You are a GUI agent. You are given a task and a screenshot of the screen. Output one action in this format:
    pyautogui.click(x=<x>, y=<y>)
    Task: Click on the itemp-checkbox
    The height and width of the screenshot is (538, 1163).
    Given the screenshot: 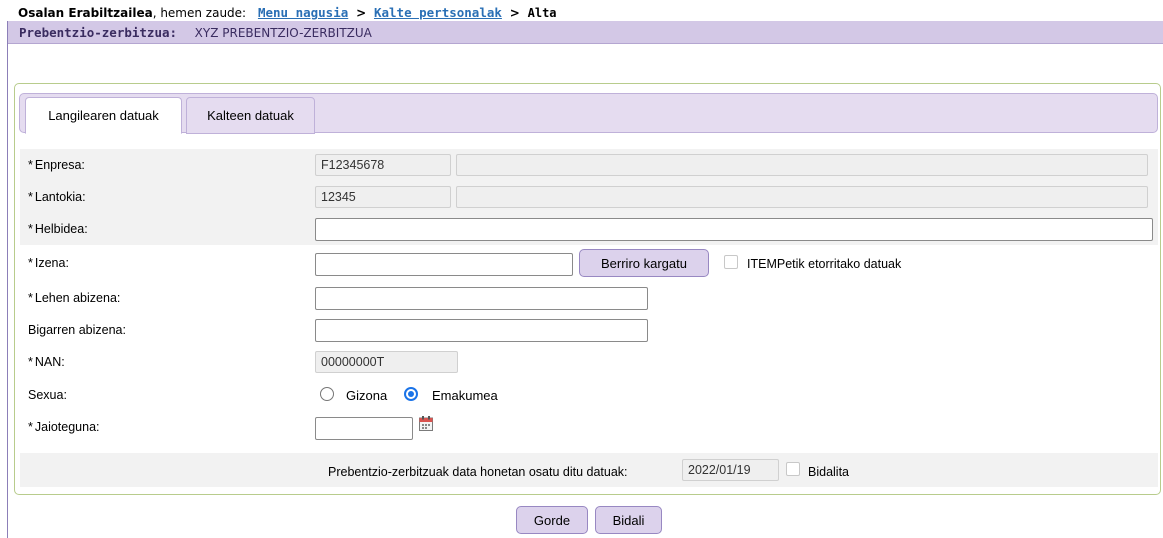 What is the action you would take?
    pyautogui.click(x=731, y=262)
    